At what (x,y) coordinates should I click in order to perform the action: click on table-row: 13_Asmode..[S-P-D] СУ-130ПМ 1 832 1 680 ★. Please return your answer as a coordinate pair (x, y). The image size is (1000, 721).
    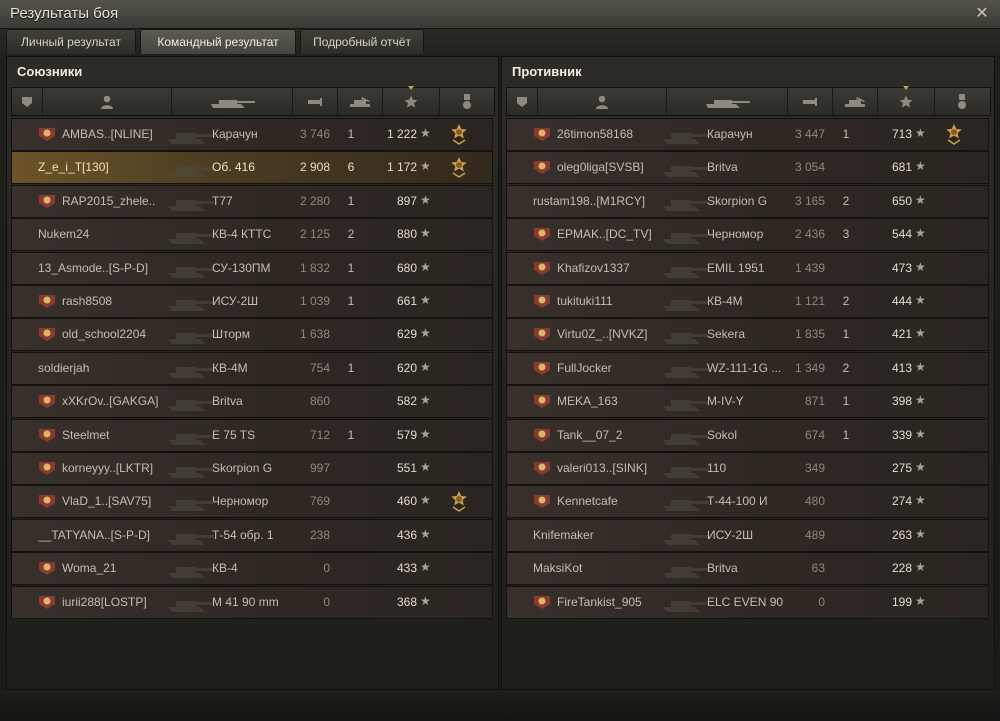
    Looking at the image, I should click on (252, 268).